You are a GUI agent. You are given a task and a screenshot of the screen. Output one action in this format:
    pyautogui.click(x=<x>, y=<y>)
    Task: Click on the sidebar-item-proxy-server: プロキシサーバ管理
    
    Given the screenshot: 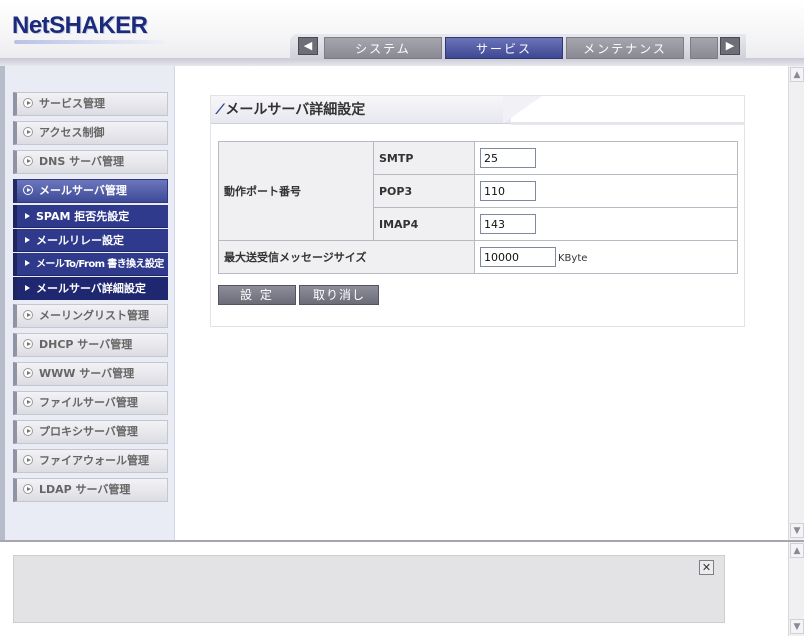 What is the action you would take?
    pyautogui.click(x=90, y=432)
    